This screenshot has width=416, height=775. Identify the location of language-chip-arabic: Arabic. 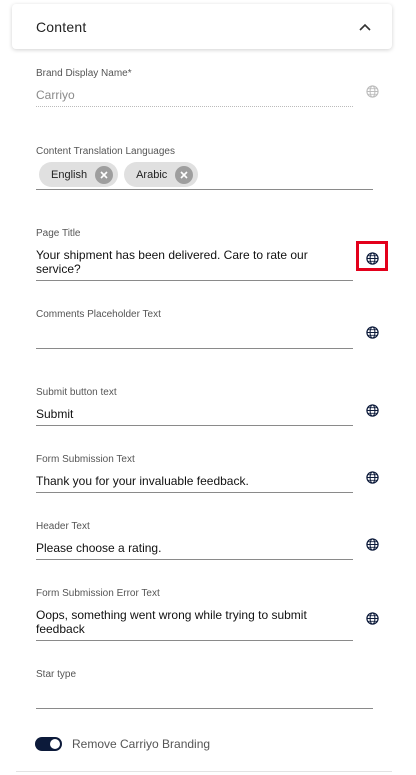
(161, 174).